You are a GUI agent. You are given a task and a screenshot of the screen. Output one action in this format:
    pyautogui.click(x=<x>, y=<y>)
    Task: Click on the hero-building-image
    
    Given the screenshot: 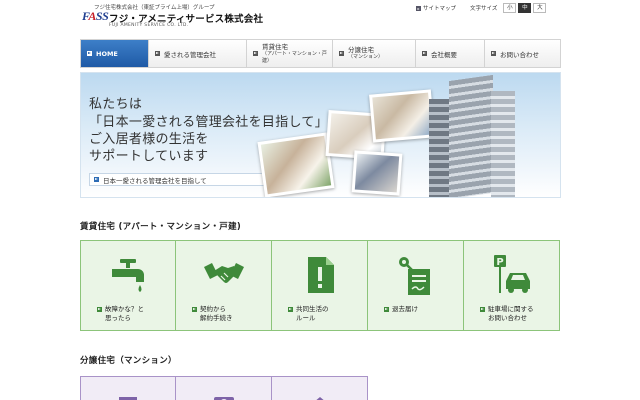 What is the action you would take?
    pyautogui.click(x=475, y=135)
    